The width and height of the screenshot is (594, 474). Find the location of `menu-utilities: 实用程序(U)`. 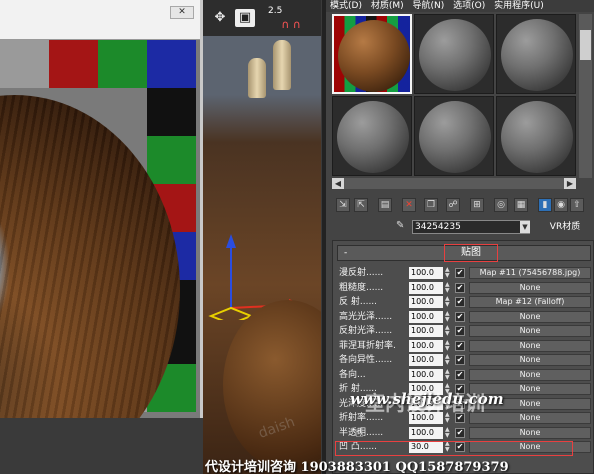

menu-utilities: 实用程序(U) is located at coordinates (519, 6).